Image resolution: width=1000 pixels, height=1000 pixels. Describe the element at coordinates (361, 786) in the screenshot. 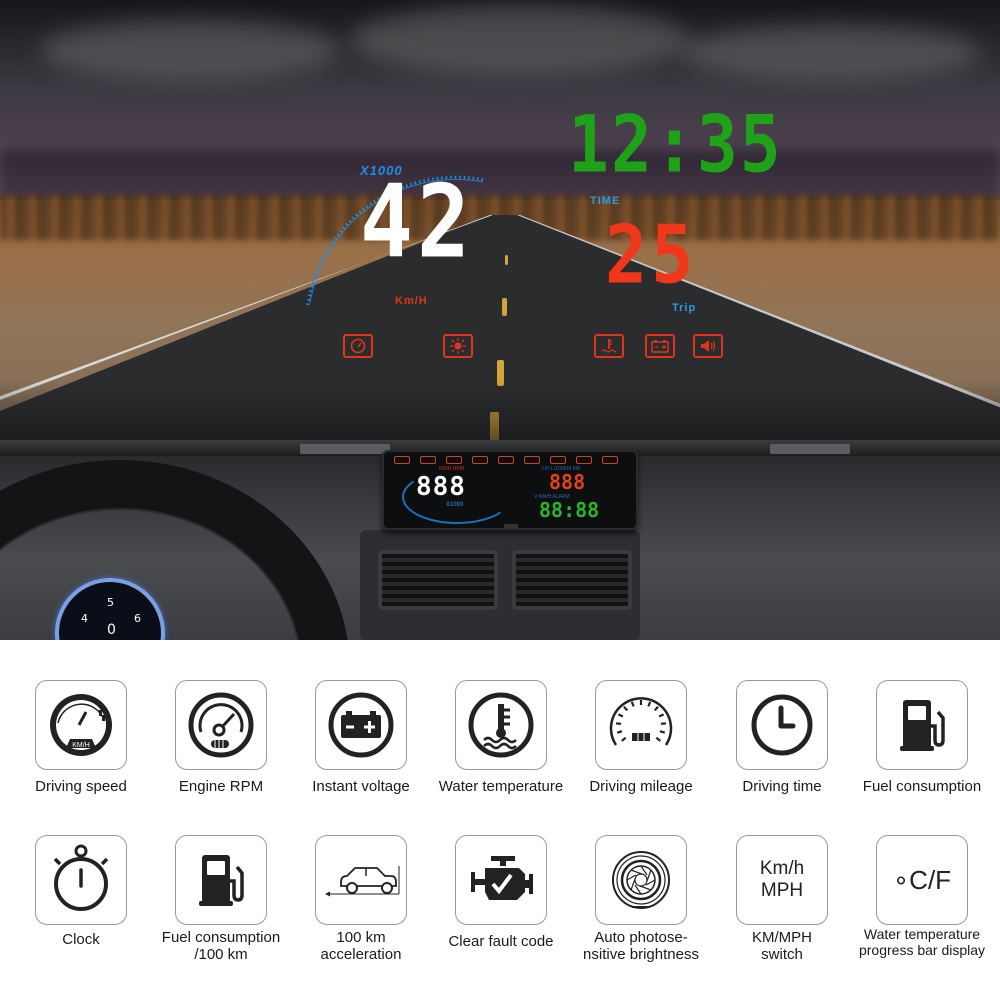

I see `feature-label: Instant voltage` at that location.